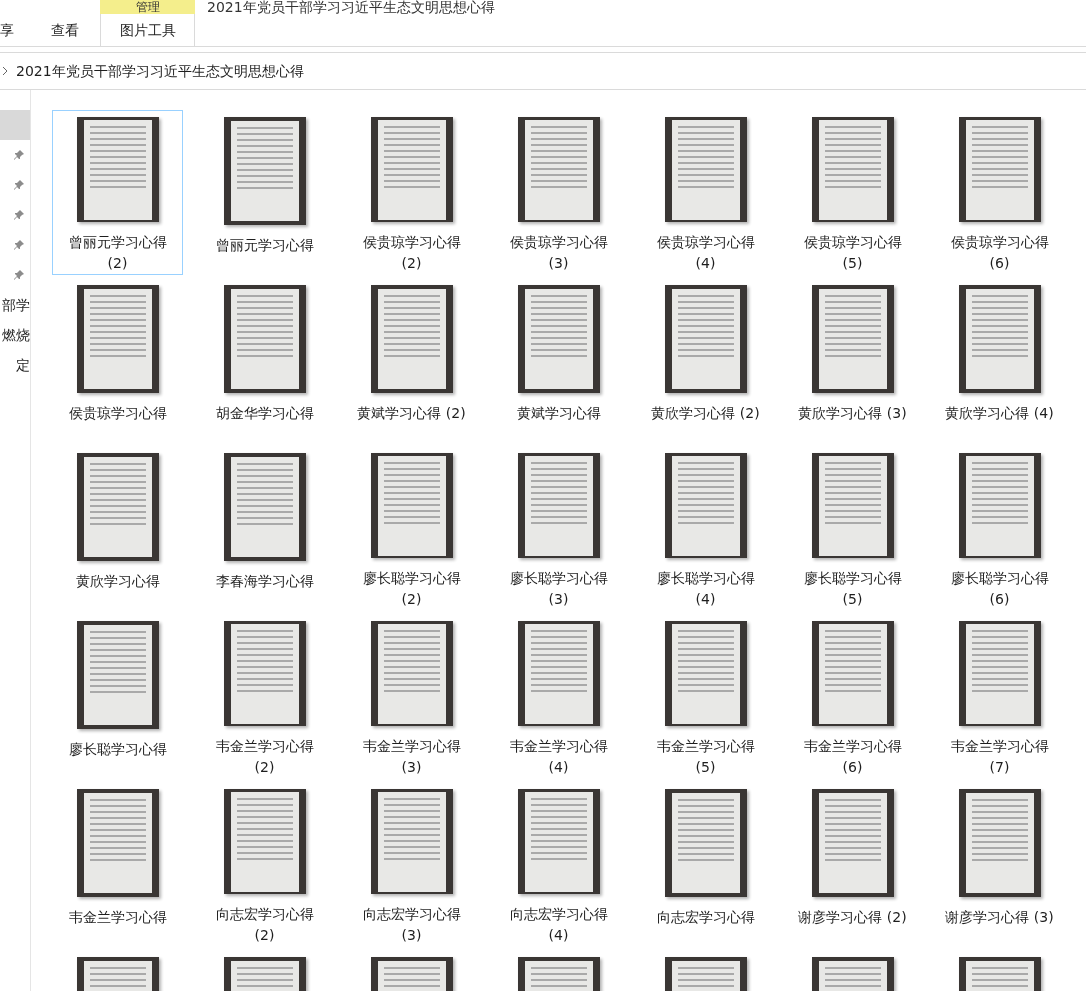  What do you see at coordinates (999, 696) in the screenshot?
I see `file-item: 韦金兰学习心得 (7)` at bounding box center [999, 696].